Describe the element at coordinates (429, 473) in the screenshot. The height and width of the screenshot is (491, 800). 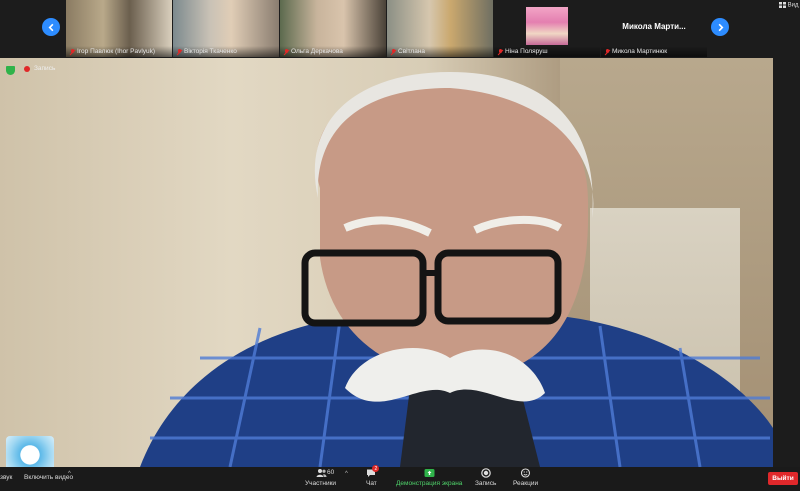
I see `share-screen-icon` at that location.